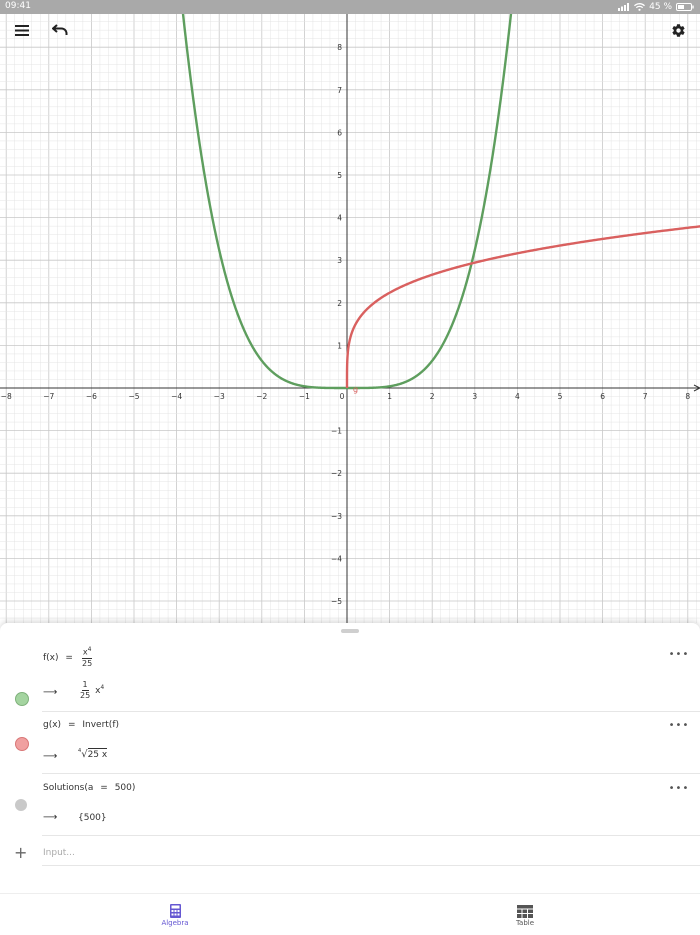 This screenshot has height=935, width=700. I want to click on x-tick-label: −6, so click(91, 396).